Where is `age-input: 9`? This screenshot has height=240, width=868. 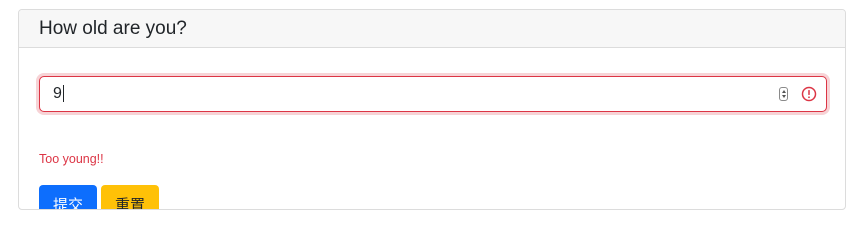 age-input: 9 is located at coordinates (58, 94).